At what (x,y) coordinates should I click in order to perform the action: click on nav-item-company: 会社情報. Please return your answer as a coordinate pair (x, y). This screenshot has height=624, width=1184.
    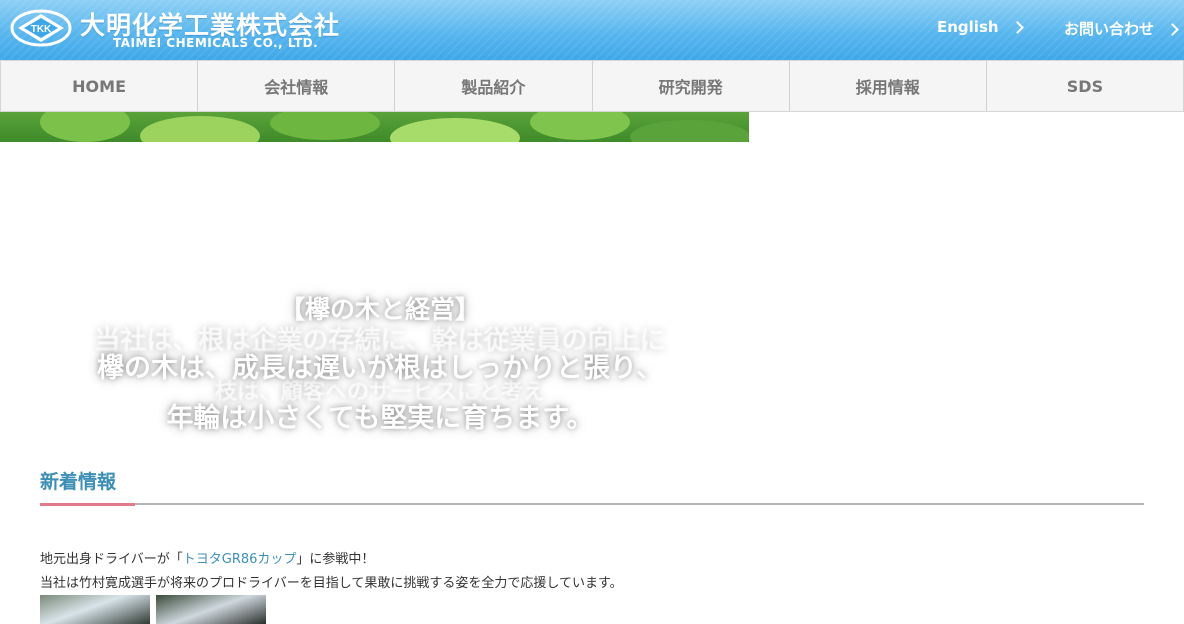
    Looking at the image, I should click on (295, 86).